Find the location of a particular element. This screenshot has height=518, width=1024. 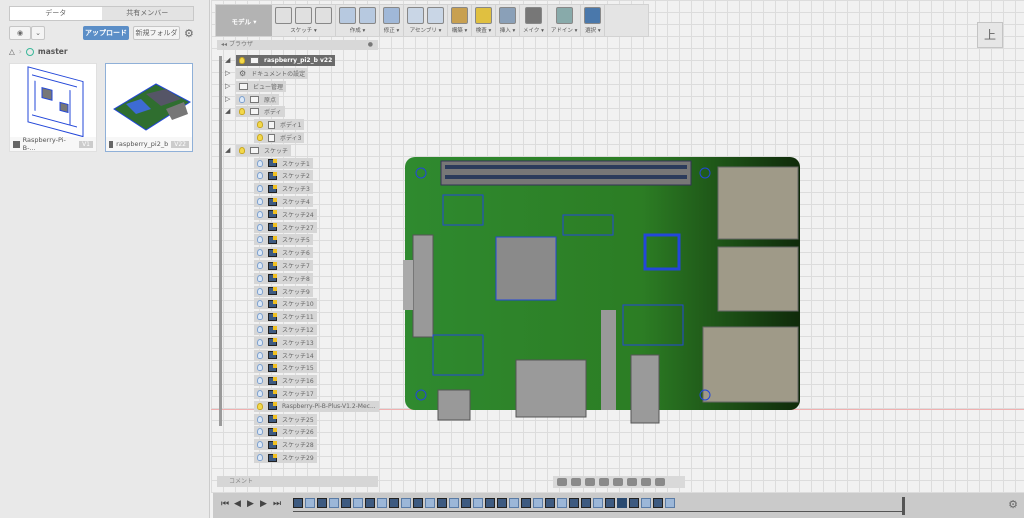

tree-item: ボディ is located at coordinates (260, 112).